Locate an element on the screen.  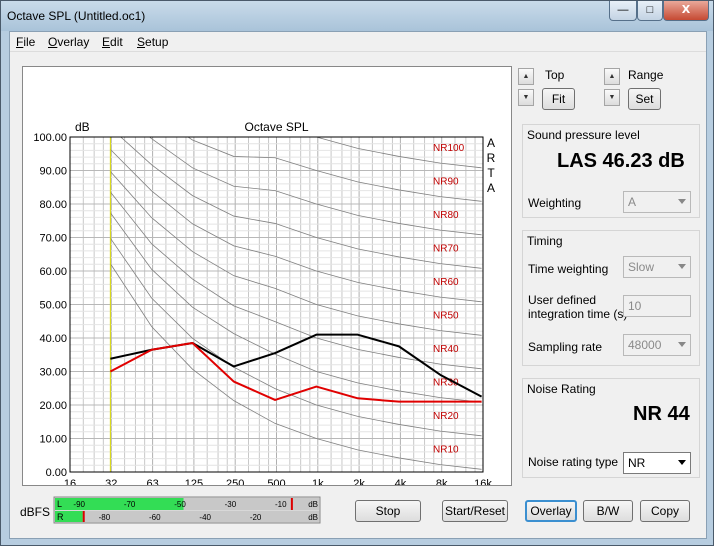
y-tick-label: 60.00 is located at coordinates (53, 272).